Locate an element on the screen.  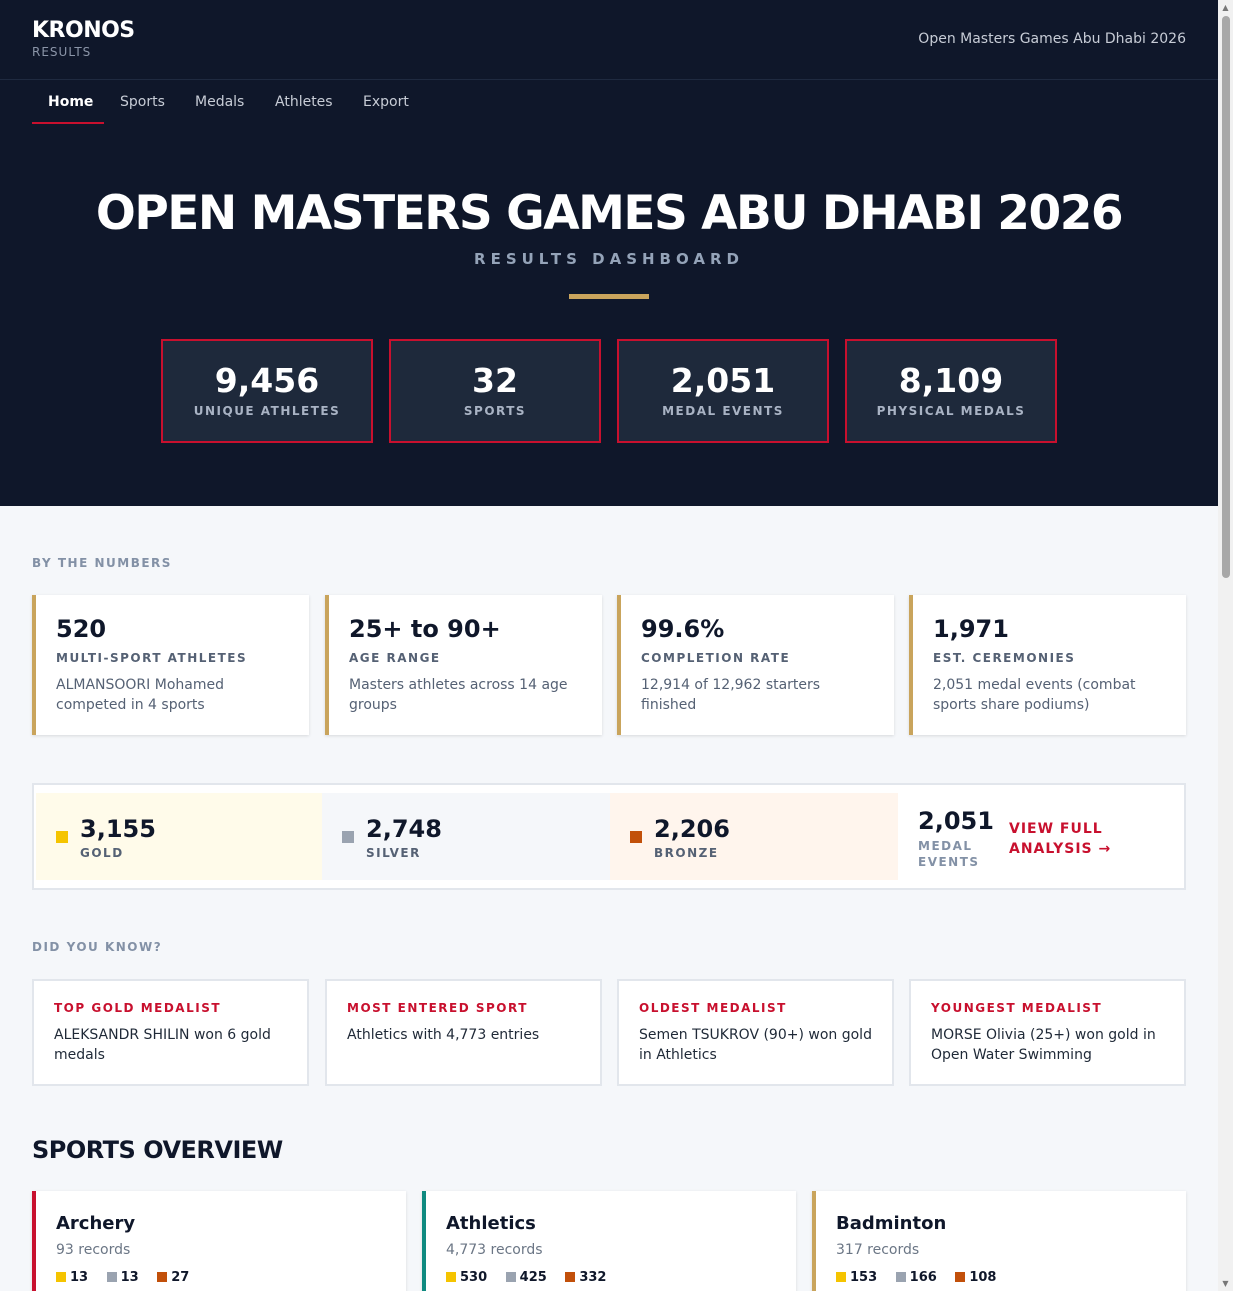
gold-count: 13 is located at coordinates (79, 1277).